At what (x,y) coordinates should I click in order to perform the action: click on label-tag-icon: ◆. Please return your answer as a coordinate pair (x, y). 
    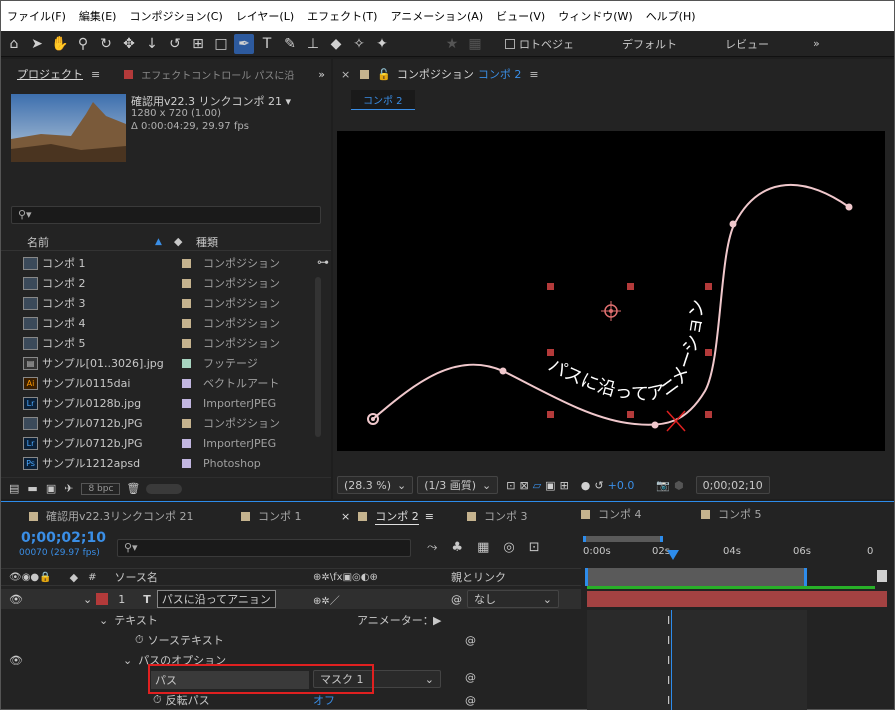
    Looking at the image, I should click on (178, 241).